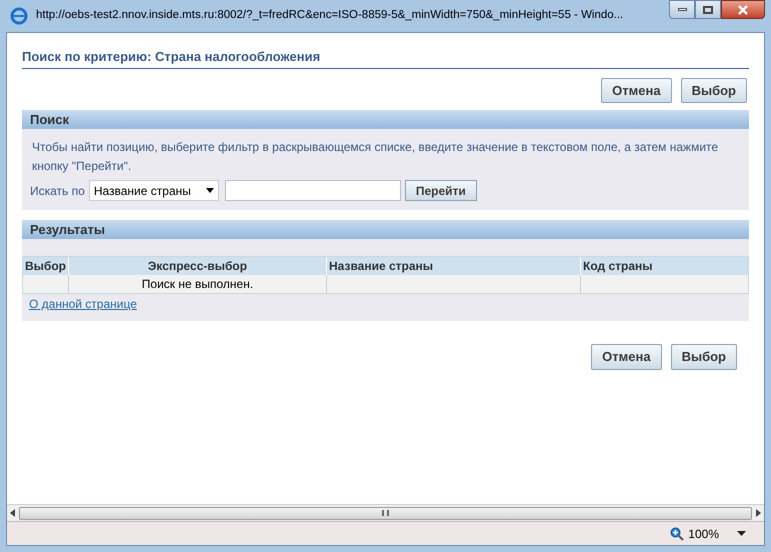  Describe the element at coordinates (13, 513) in the screenshot. I see `scroll-left-icon` at that location.